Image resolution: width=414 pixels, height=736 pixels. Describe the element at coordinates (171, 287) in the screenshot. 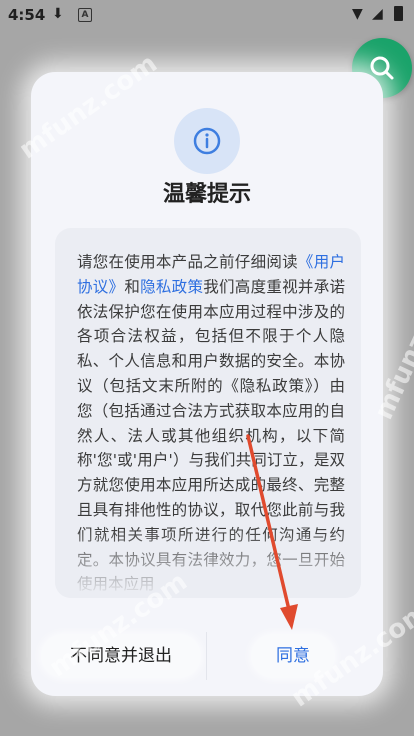

I see `privacy-policy-link: 隐私政策` at that location.